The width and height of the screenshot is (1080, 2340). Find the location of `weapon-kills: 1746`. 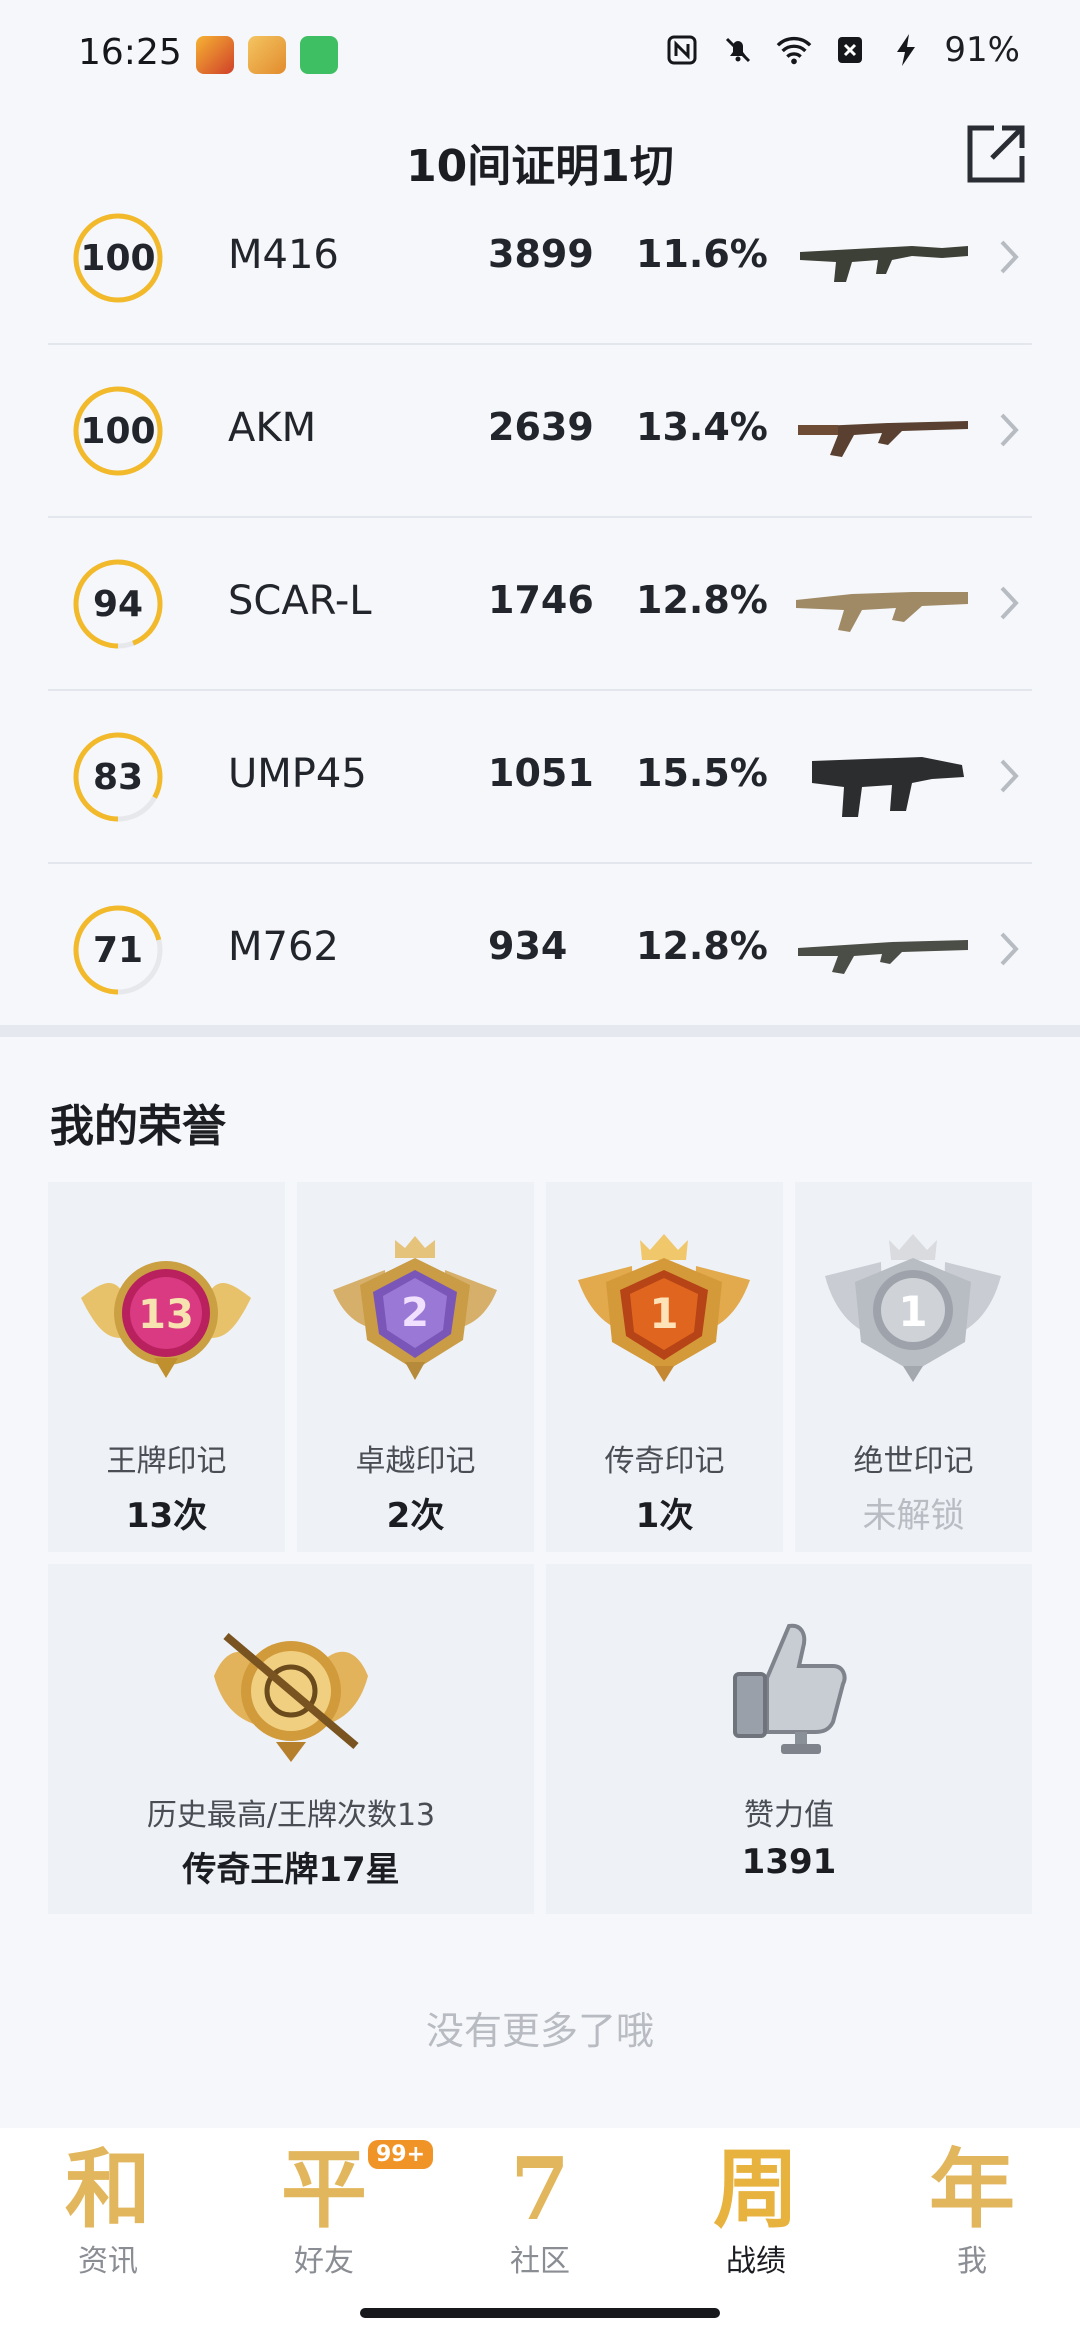

weapon-kills: 1746 is located at coordinates (541, 600).